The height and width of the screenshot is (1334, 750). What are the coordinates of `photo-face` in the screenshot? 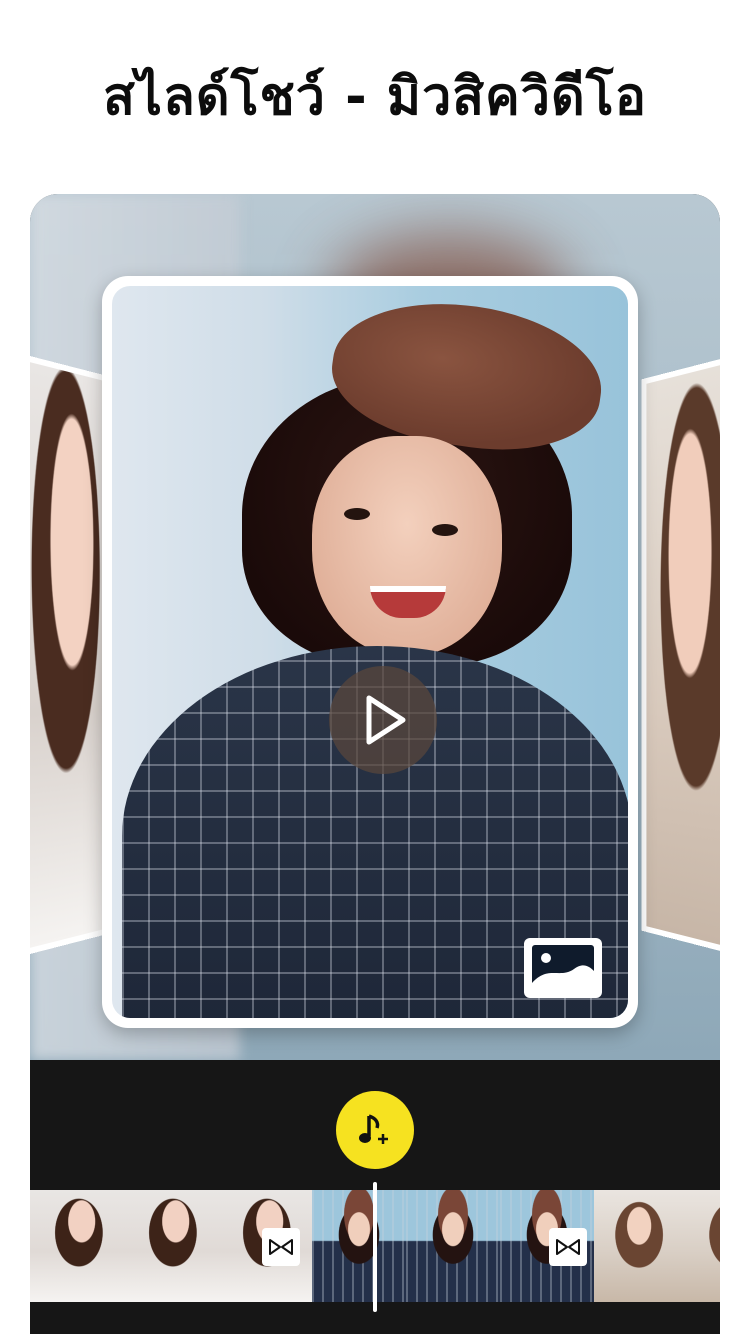 It's located at (407, 546).